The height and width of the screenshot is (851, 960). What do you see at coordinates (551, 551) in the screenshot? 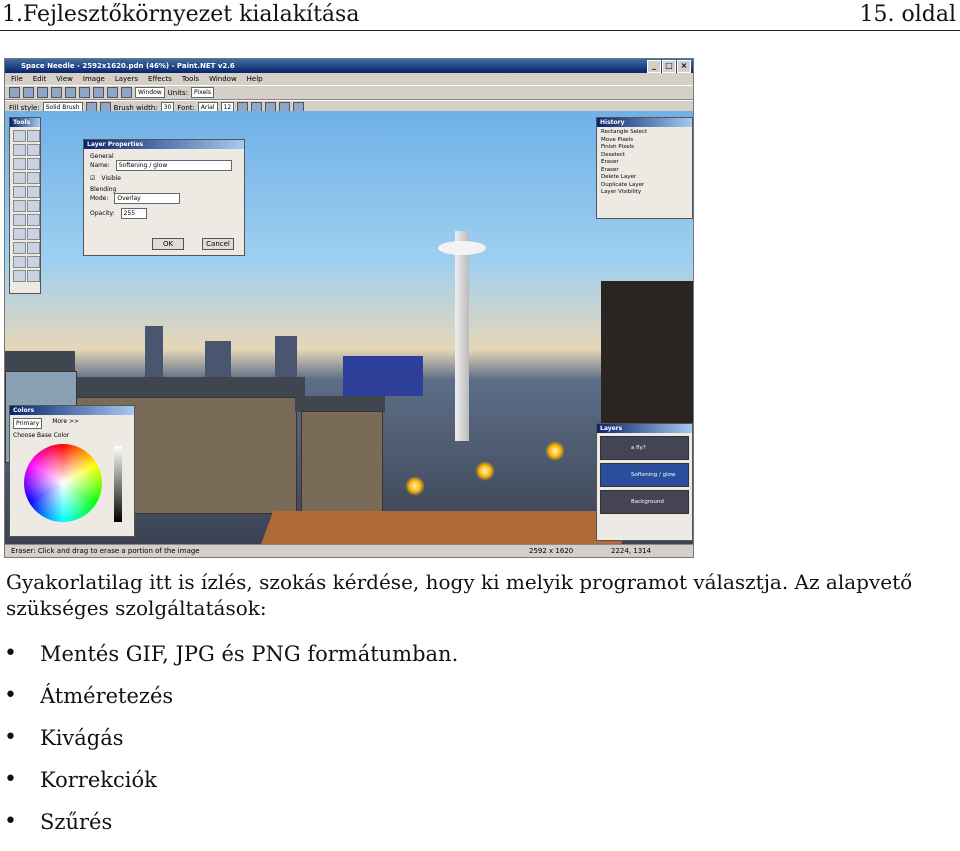
I see `image-size: 2592 x 1620` at bounding box center [551, 551].